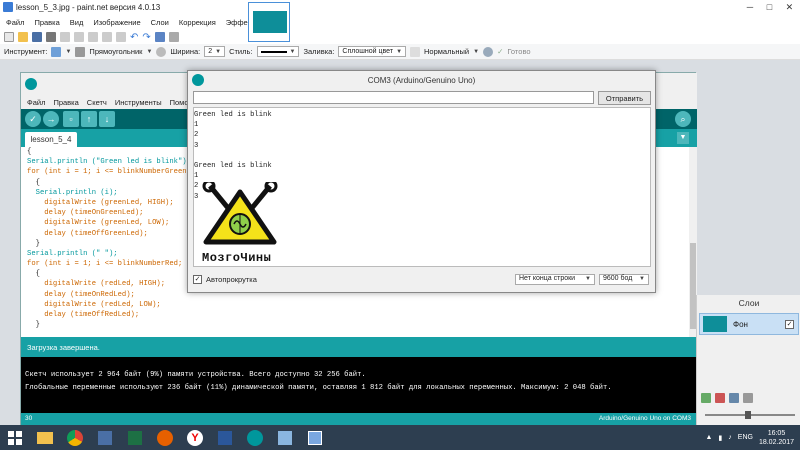  I want to click on layers-panel: Слои Фон ✓, so click(748, 360).